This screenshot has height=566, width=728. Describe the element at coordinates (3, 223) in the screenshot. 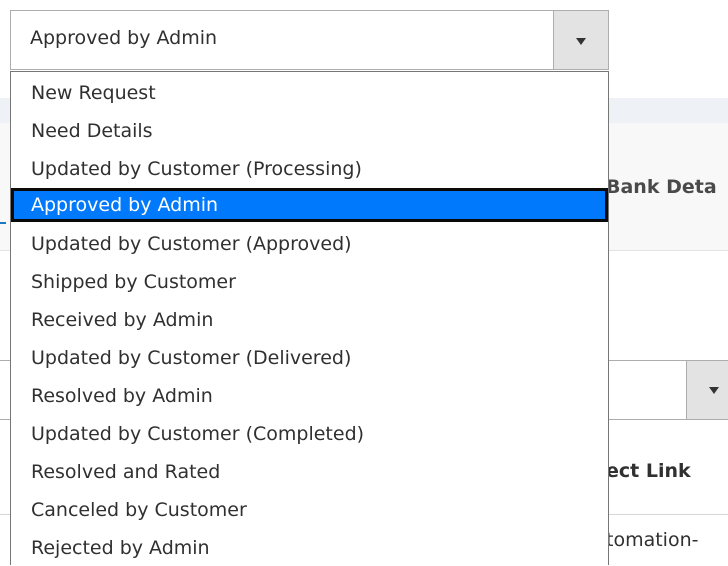

I see `active-tab-indicator` at that location.